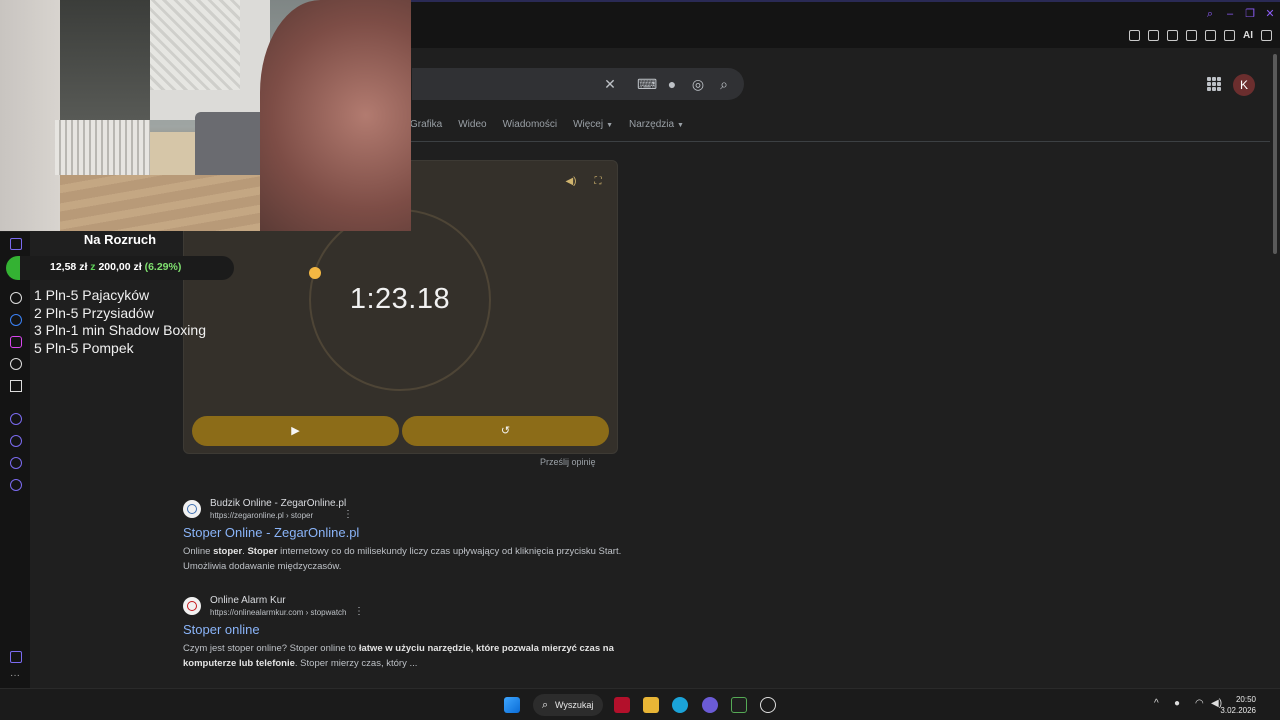 The width and height of the screenshot is (1280, 720). What do you see at coordinates (295, 431) in the screenshot?
I see `start-button: ▶` at bounding box center [295, 431].